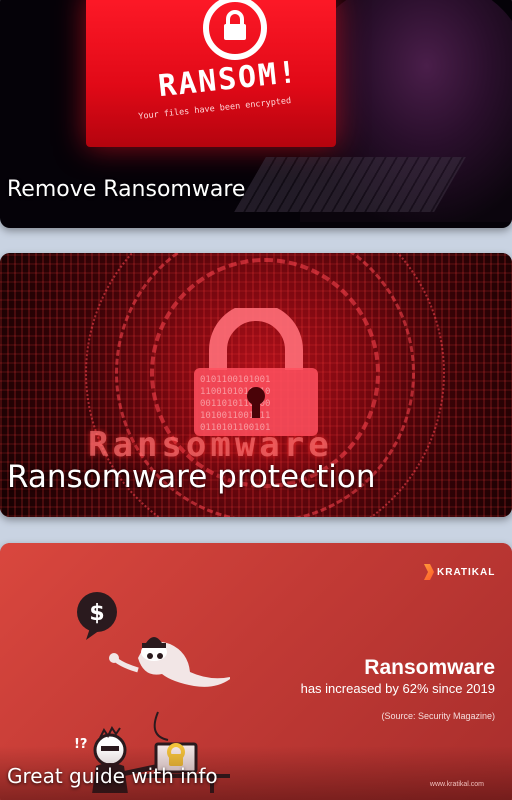 This screenshot has height=800, width=512. What do you see at coordinates (456, 784) in the screenshot?
I see `infographic-website: www.kratikal.com` at bounding box center [456, 784].